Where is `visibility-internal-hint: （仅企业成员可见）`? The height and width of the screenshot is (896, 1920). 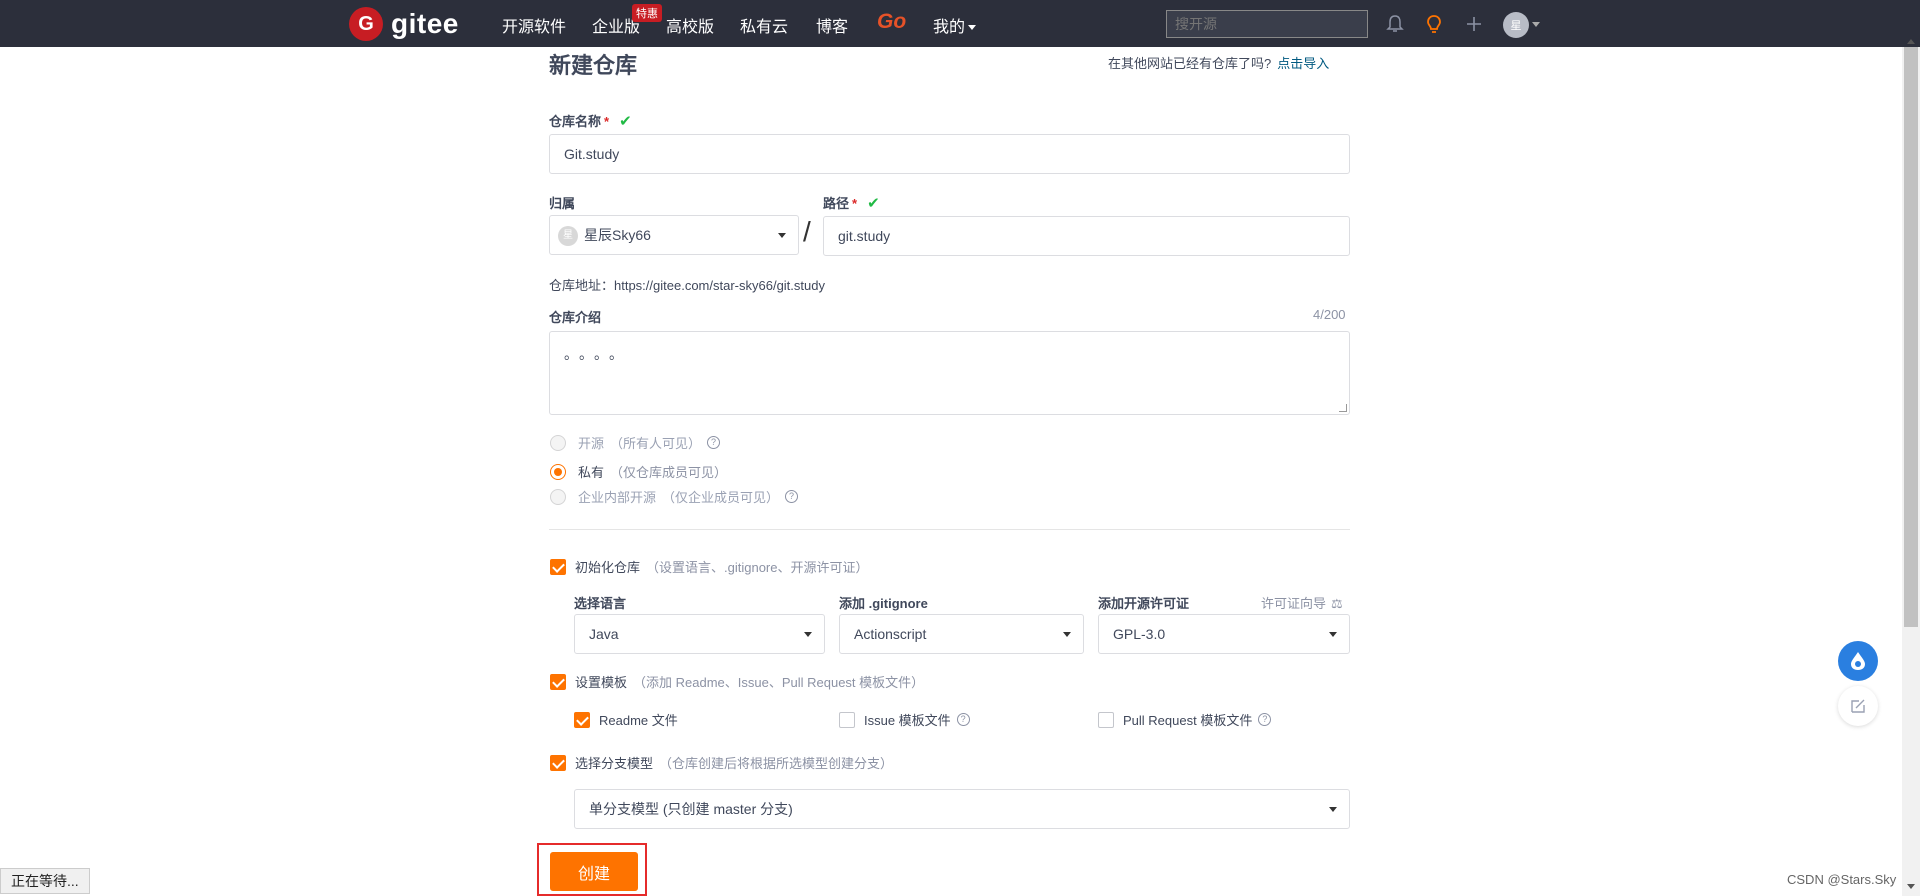
visibility-internal-hint: （仅企业成员可见） is located at coordinates (721, 497).